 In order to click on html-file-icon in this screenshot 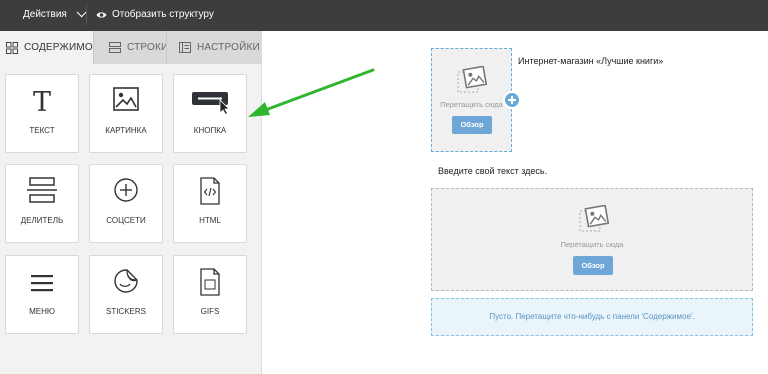, I will do `click(210, 191)`.